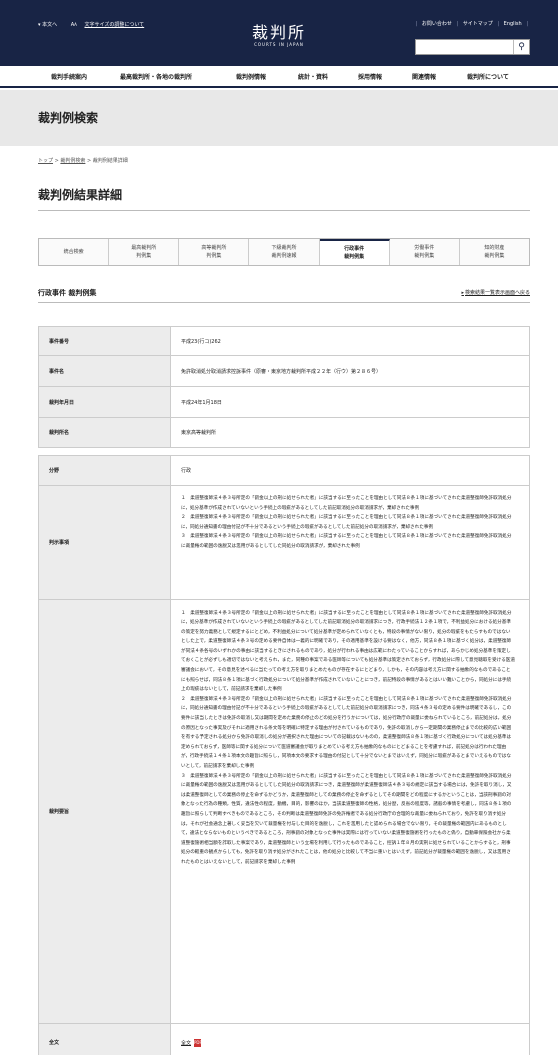  What do you see at coordinates (424, 76) in the screenshot?
I see `gnav-related: 関連情報` at bounding box center [424, 76].